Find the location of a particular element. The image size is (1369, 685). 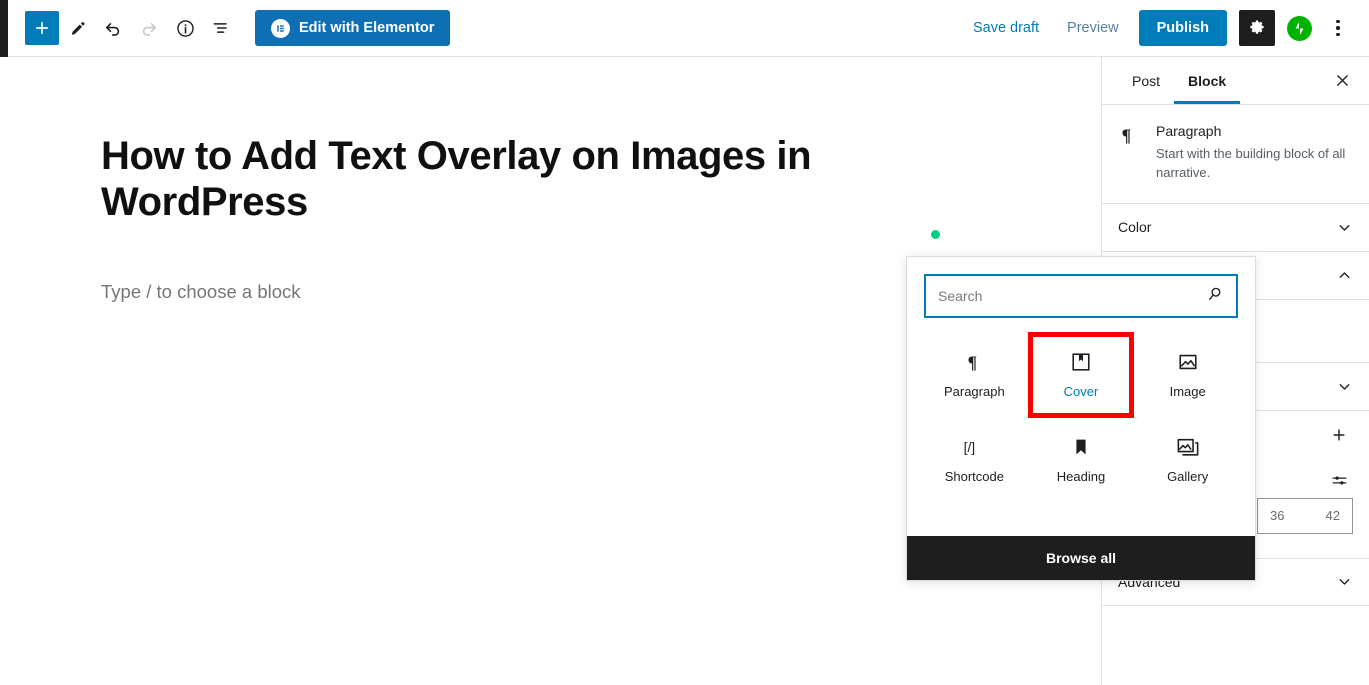

inserter-block-label: Shortcode is located at coordinates (974, 476).